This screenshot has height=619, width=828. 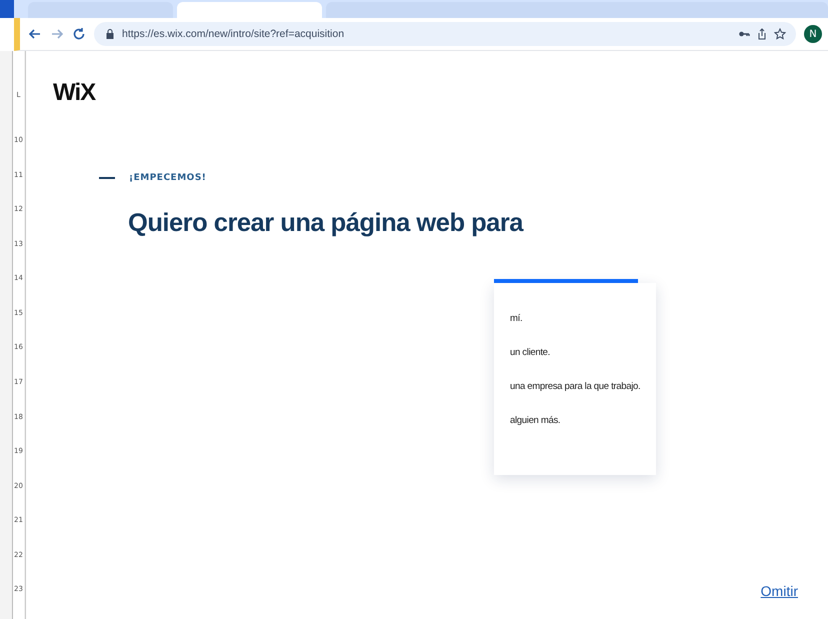 I want to click on reload-icon, so click(x=79, y=34).